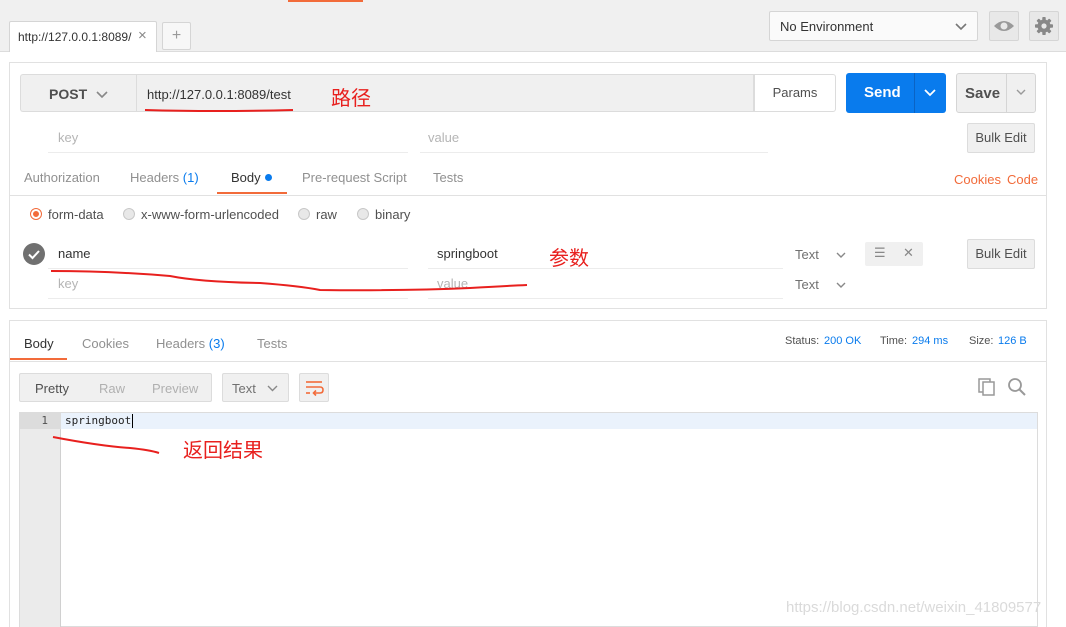 This screenshot has width=1066, height=627. I want to click on annotation-result: 返回结果, so click(223, 450).